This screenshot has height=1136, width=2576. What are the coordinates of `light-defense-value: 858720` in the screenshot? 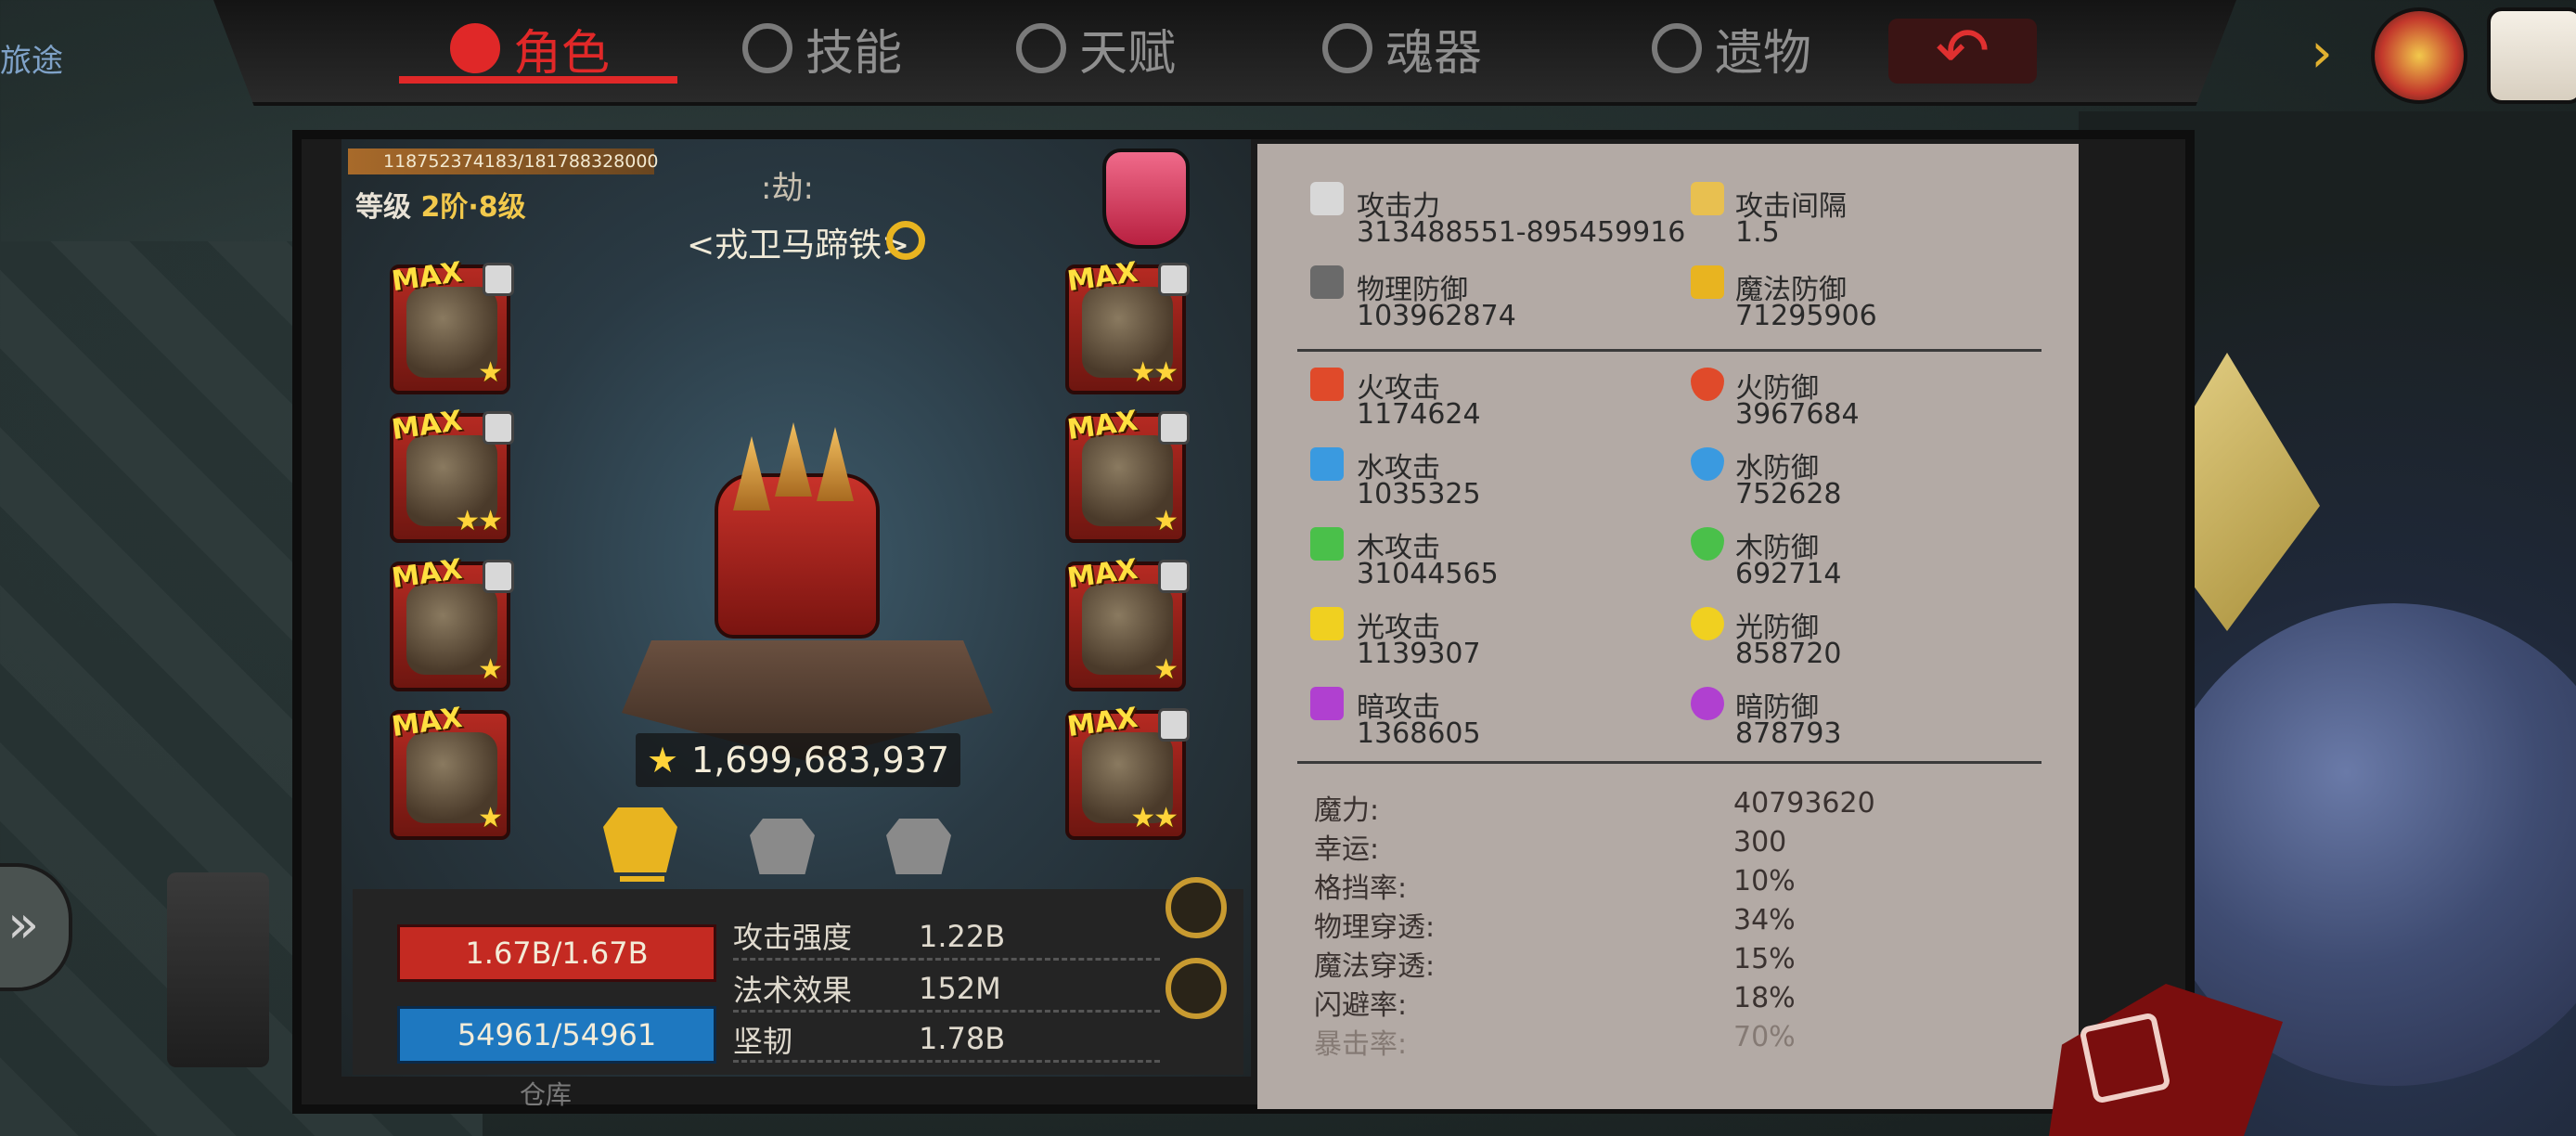 It's located at (1788, 654).